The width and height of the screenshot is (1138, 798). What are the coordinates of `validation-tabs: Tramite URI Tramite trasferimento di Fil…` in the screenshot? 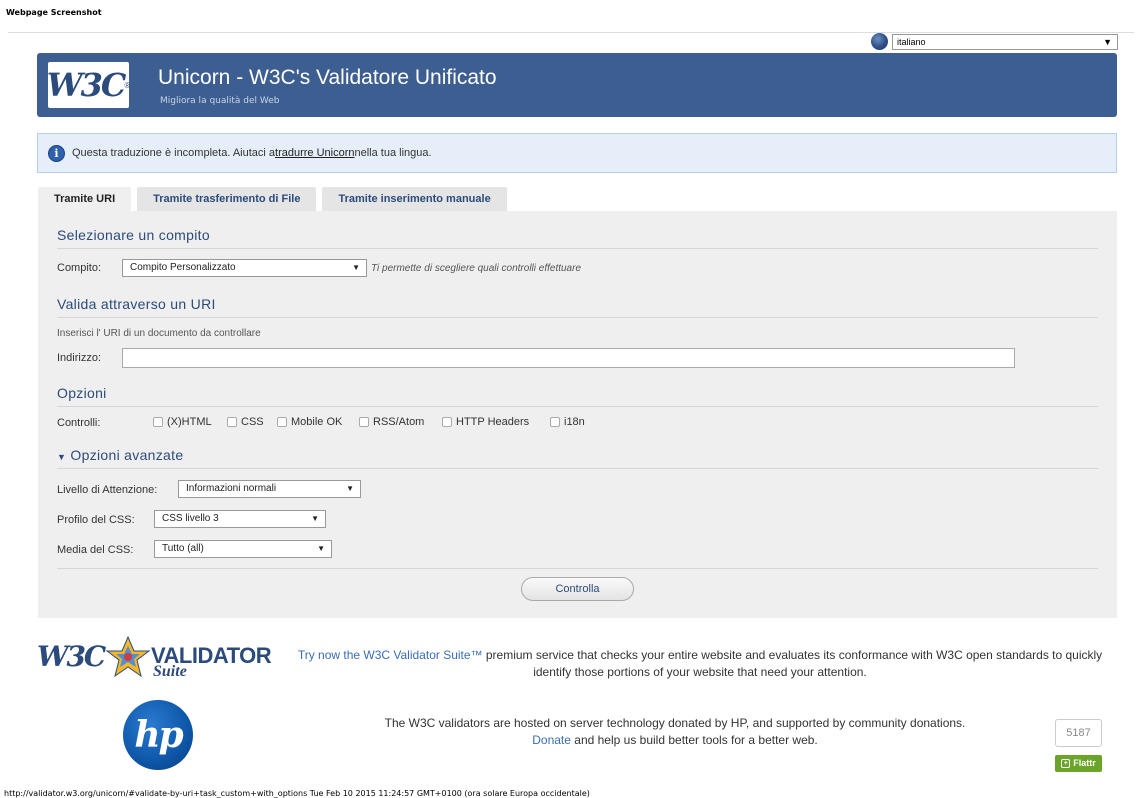 It's located at (275, 199).